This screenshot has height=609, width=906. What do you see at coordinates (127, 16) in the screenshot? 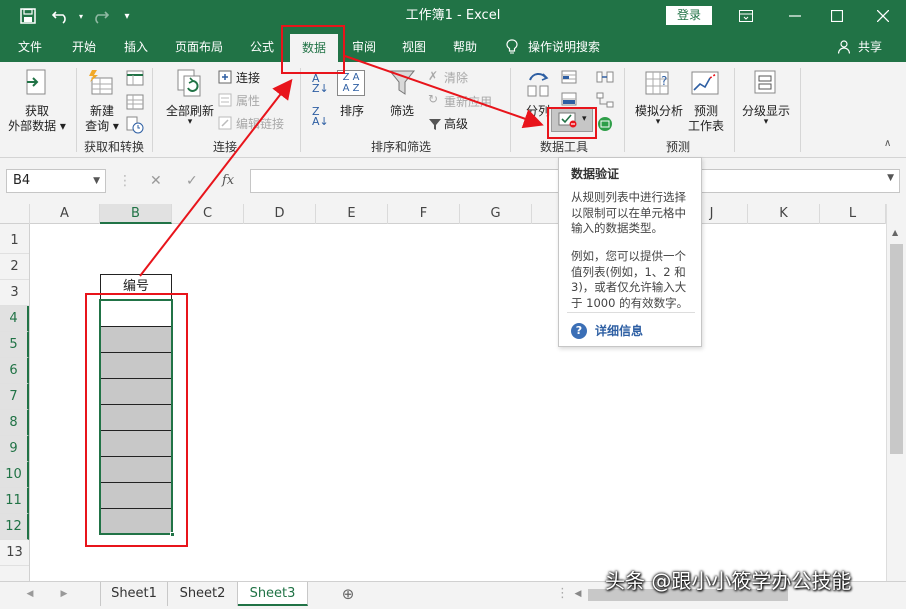
I see `customize-quick-access-icon: ▾` at bounding box center [127, 16].